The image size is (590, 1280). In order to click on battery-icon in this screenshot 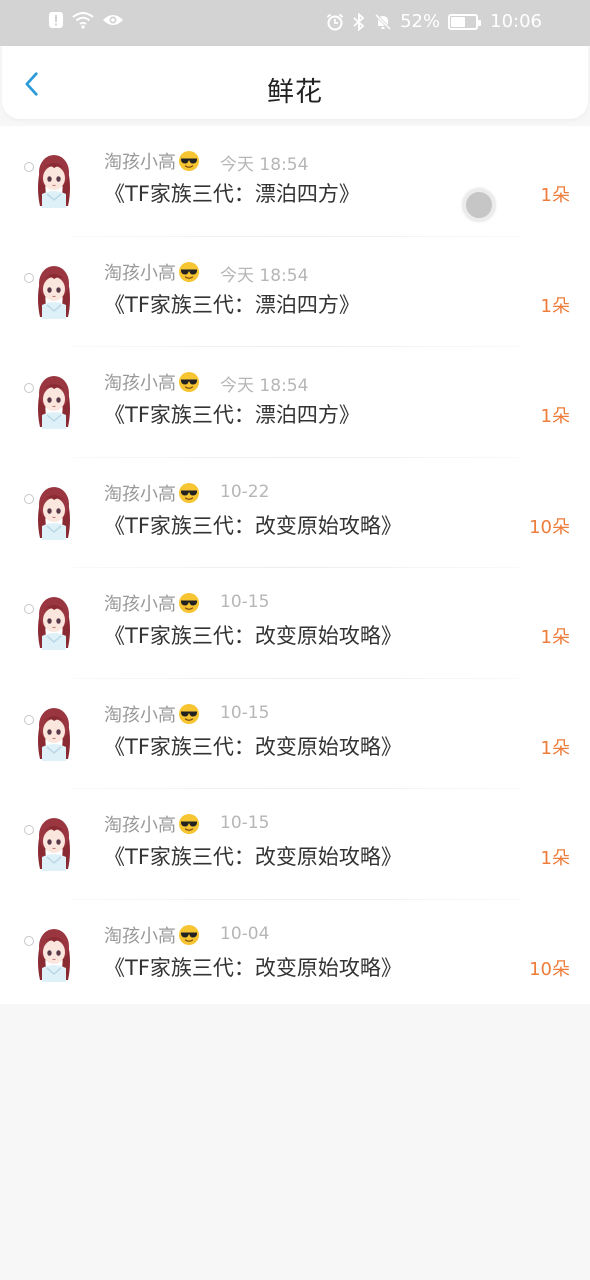, I will do `click(465, 21)`.